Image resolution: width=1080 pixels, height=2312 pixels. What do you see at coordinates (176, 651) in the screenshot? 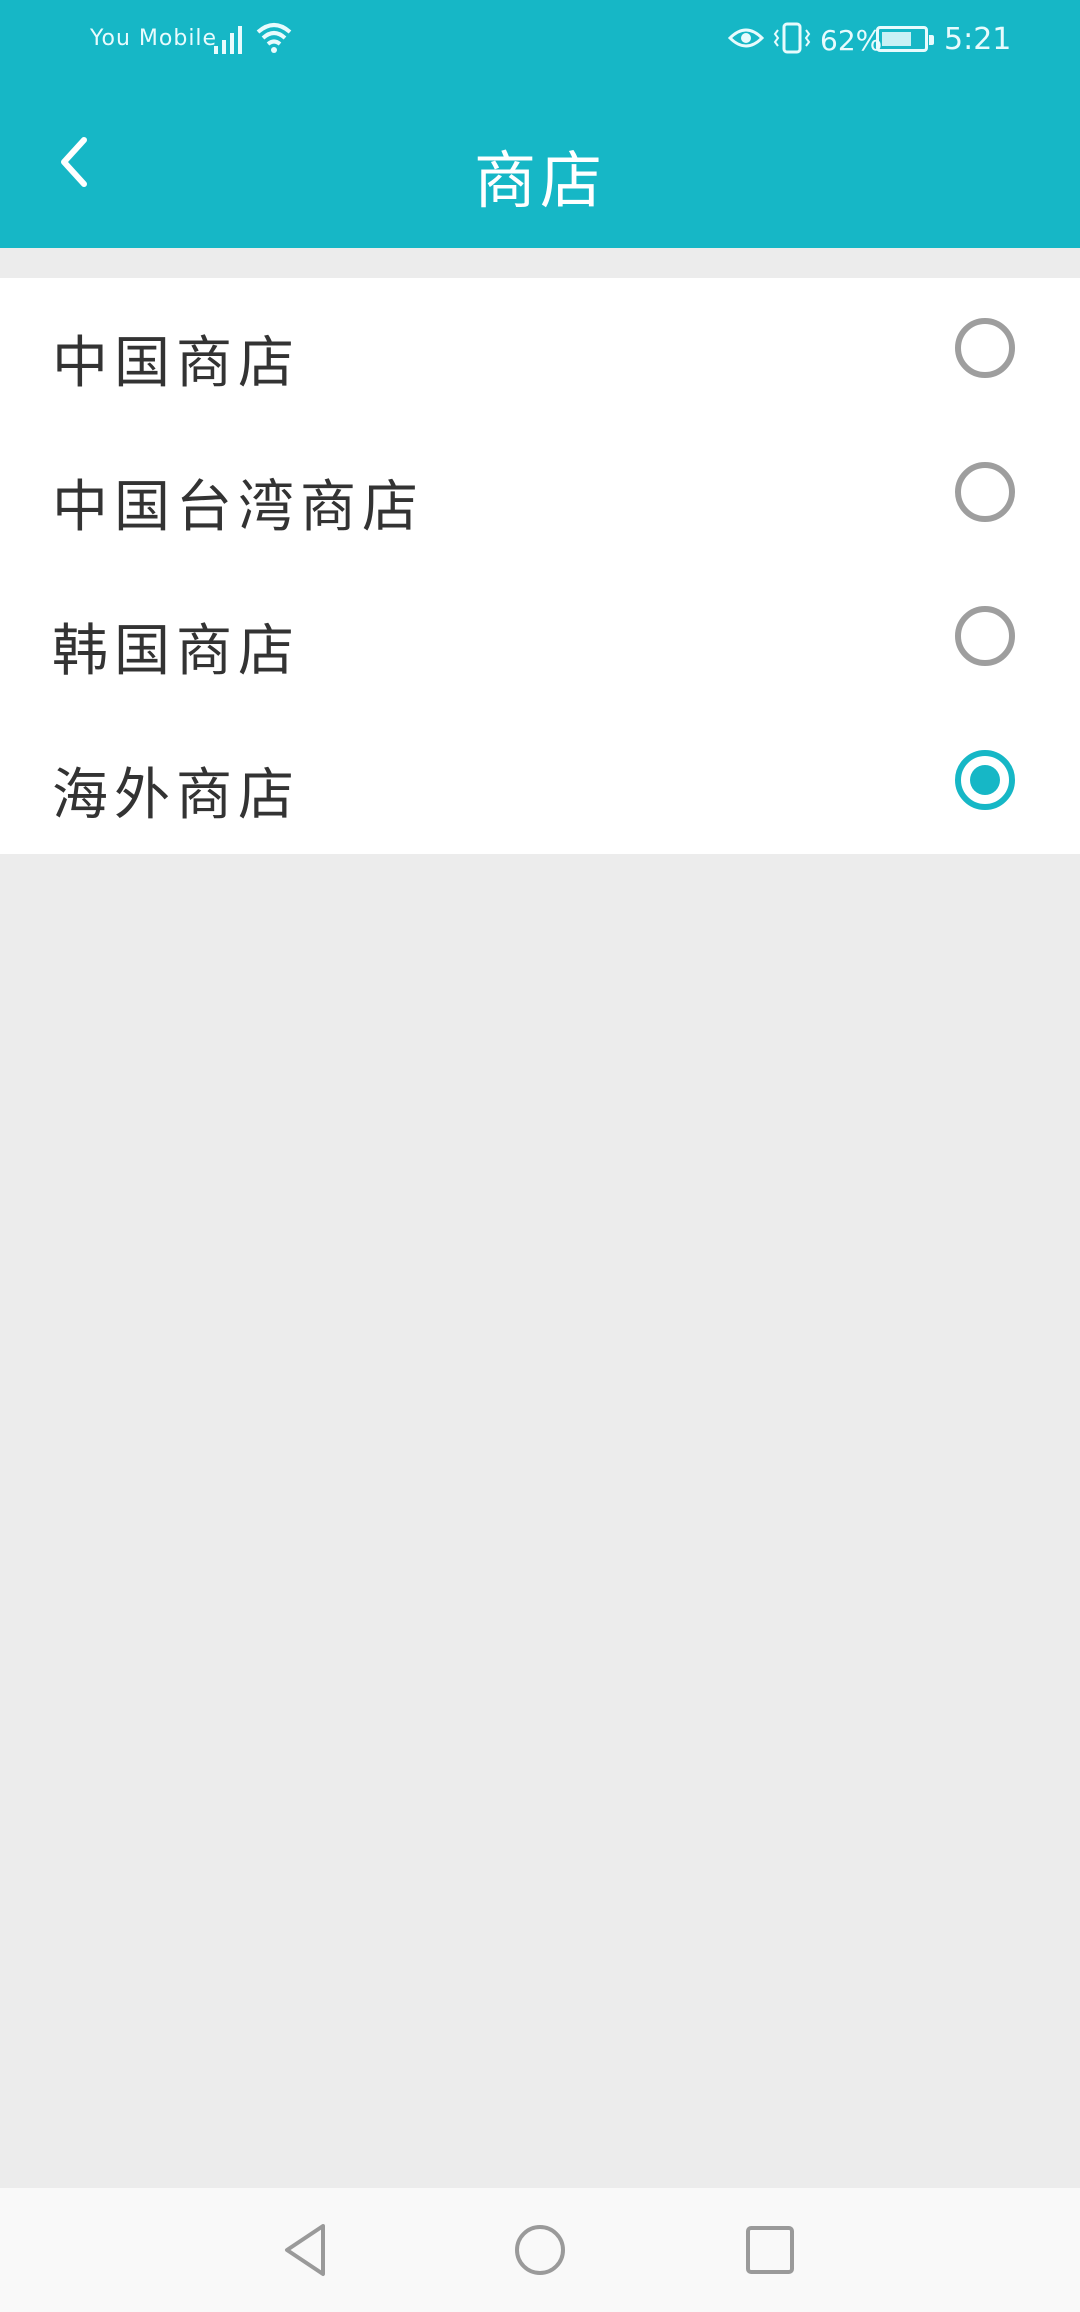
I see `store-label: 韩国商店` at bounding box center [176, 651].